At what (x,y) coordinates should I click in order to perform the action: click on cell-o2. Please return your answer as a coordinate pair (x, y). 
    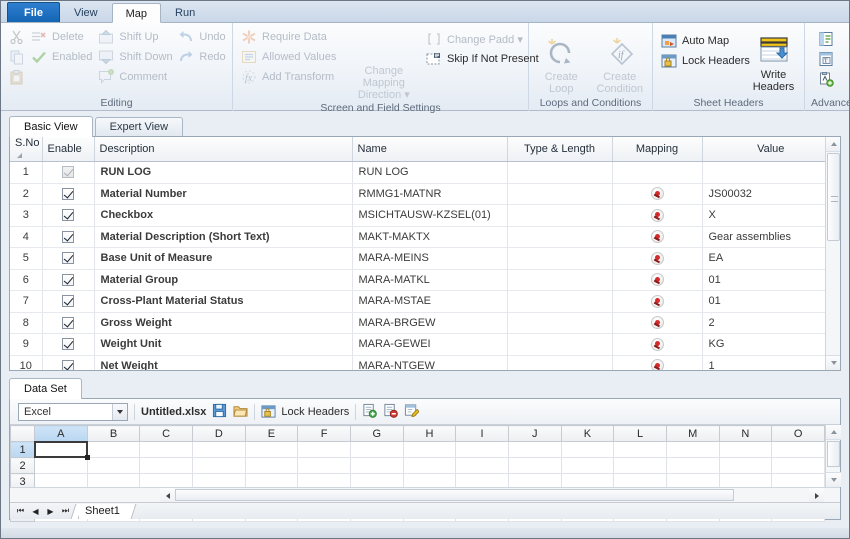
    Looking at the image, I should click on (798, 465).